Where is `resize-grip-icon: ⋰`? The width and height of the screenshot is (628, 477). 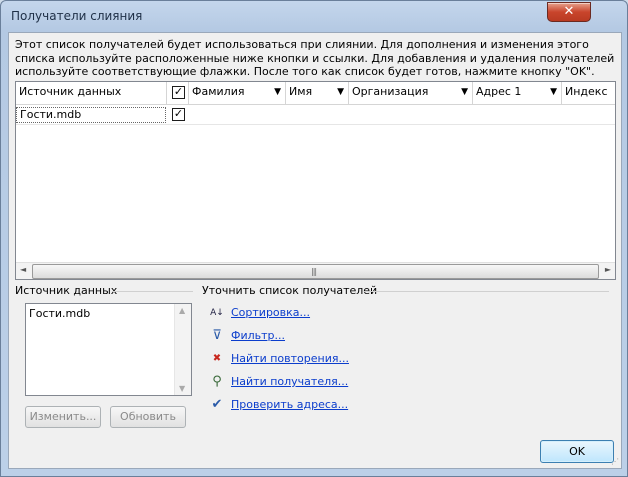
resize-grip-icon: ⋰ is located at coordinates (615, 461).